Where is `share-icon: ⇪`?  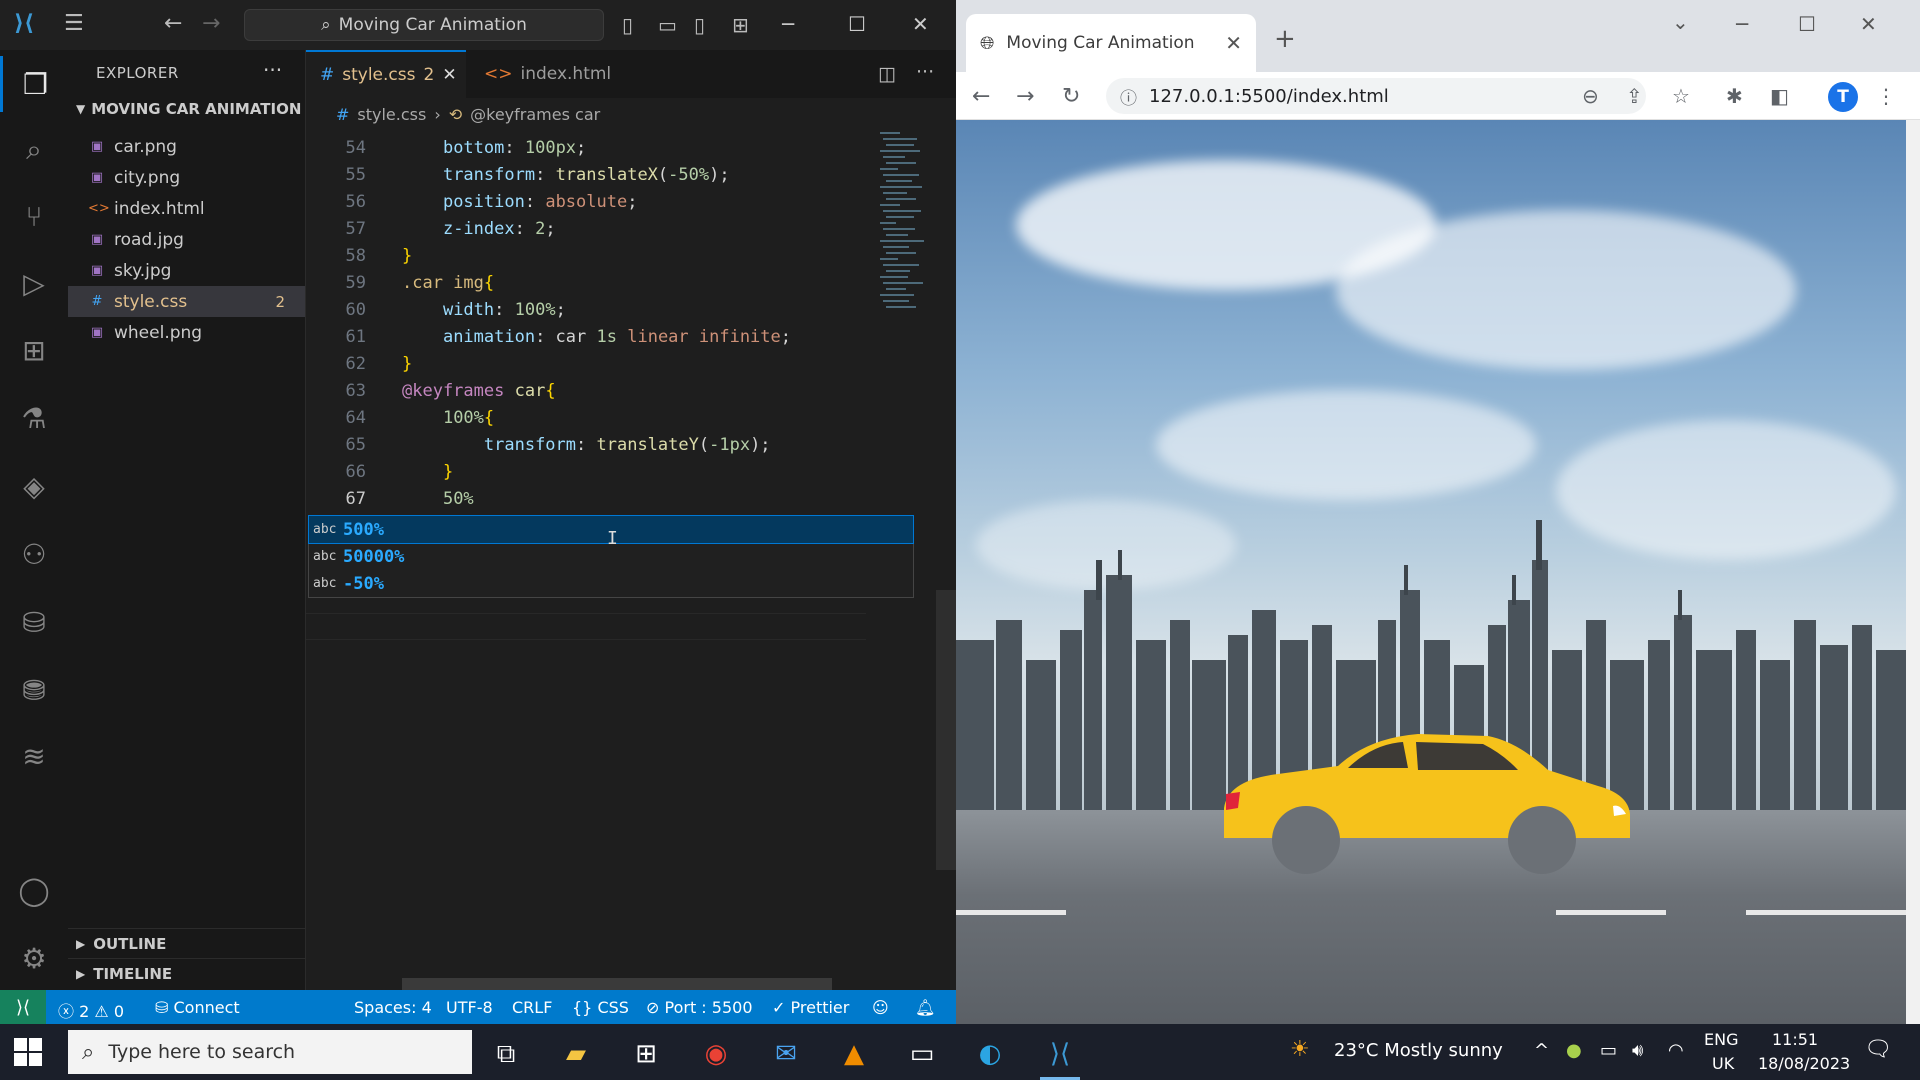
share-icon: ⇪ is located at coordinates (1634, 96).